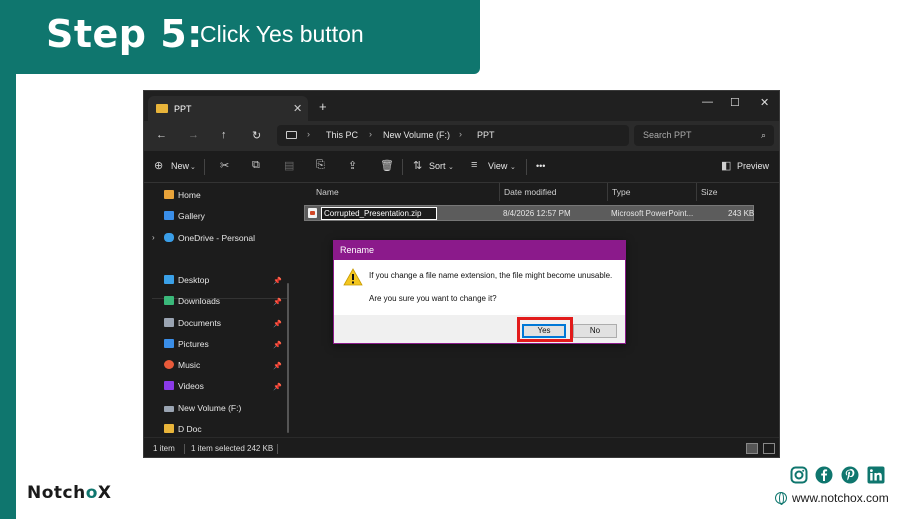  Describe the element at coordinates (193, 344) in the screenshot. I see `sidebar-item-label: Pictures` at that location.